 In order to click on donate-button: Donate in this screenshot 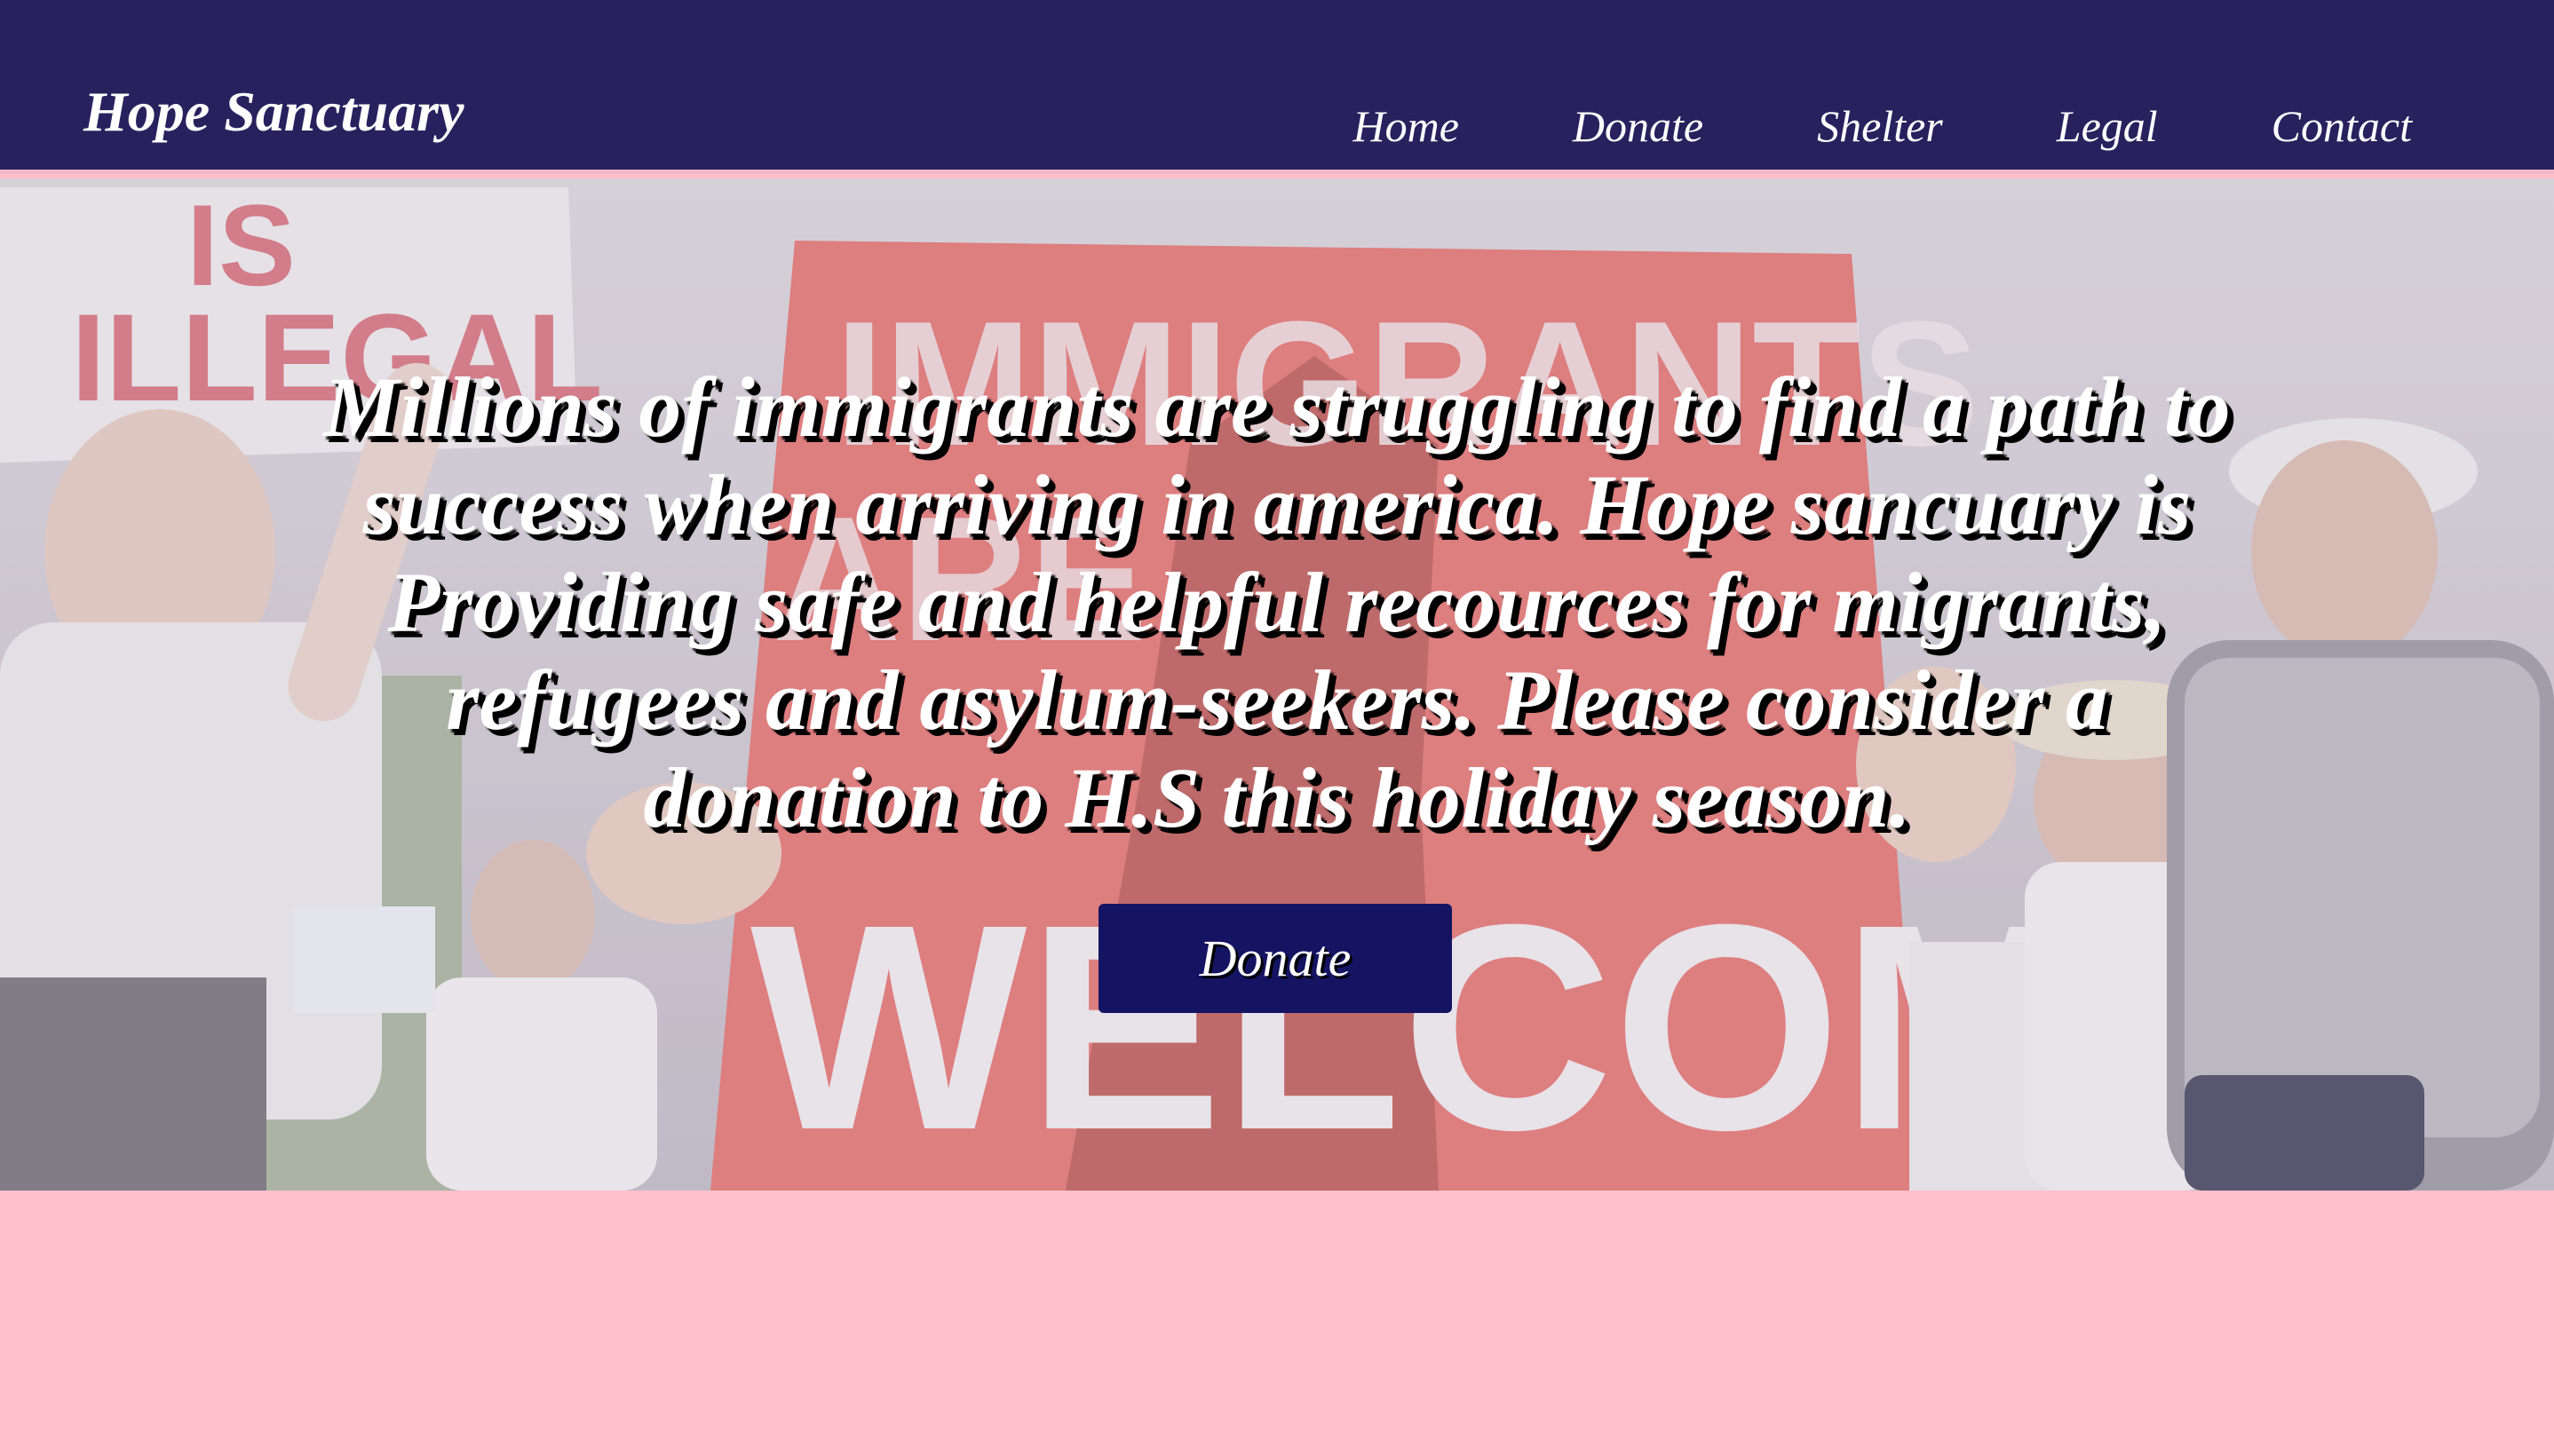, I will do `click(1275, 958)`.